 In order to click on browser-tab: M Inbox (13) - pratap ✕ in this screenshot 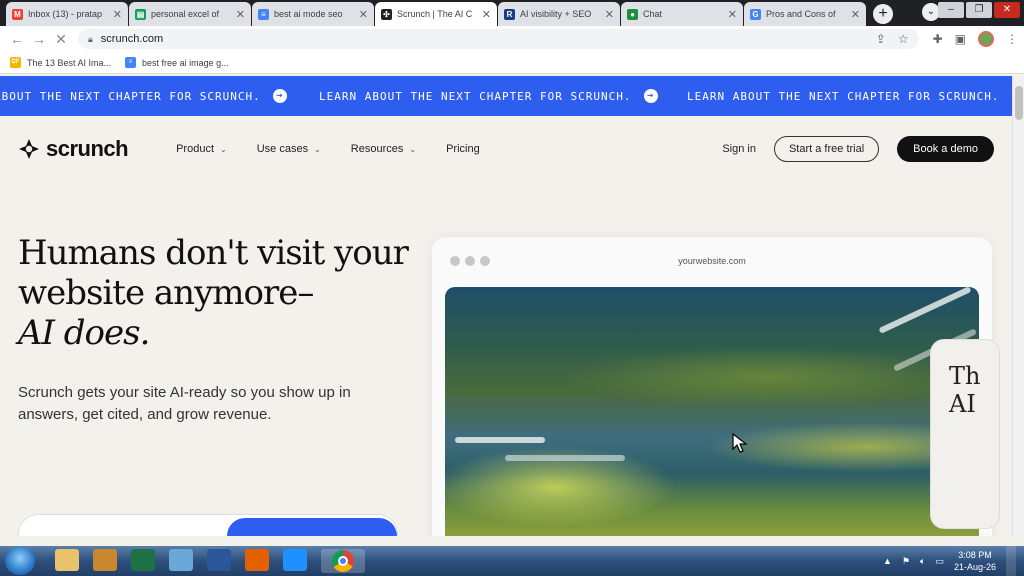, I will do `click(67, 14)`.